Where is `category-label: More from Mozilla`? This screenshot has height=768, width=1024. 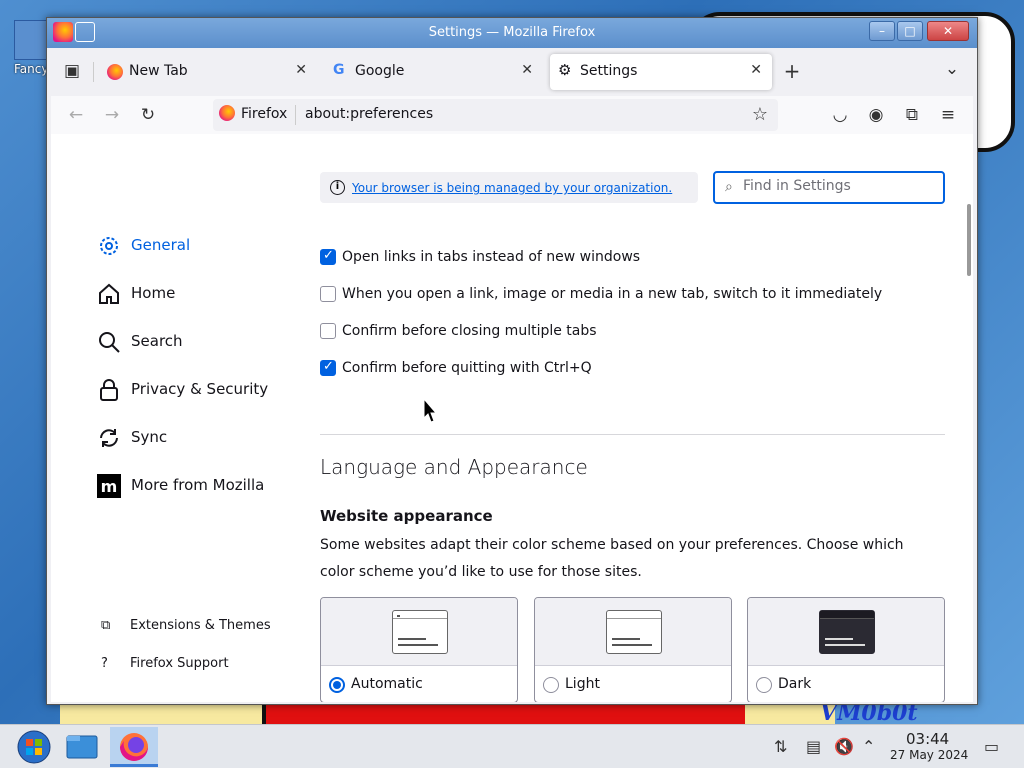 category-label: More from Mozilla is located at coordinates (198, 485).